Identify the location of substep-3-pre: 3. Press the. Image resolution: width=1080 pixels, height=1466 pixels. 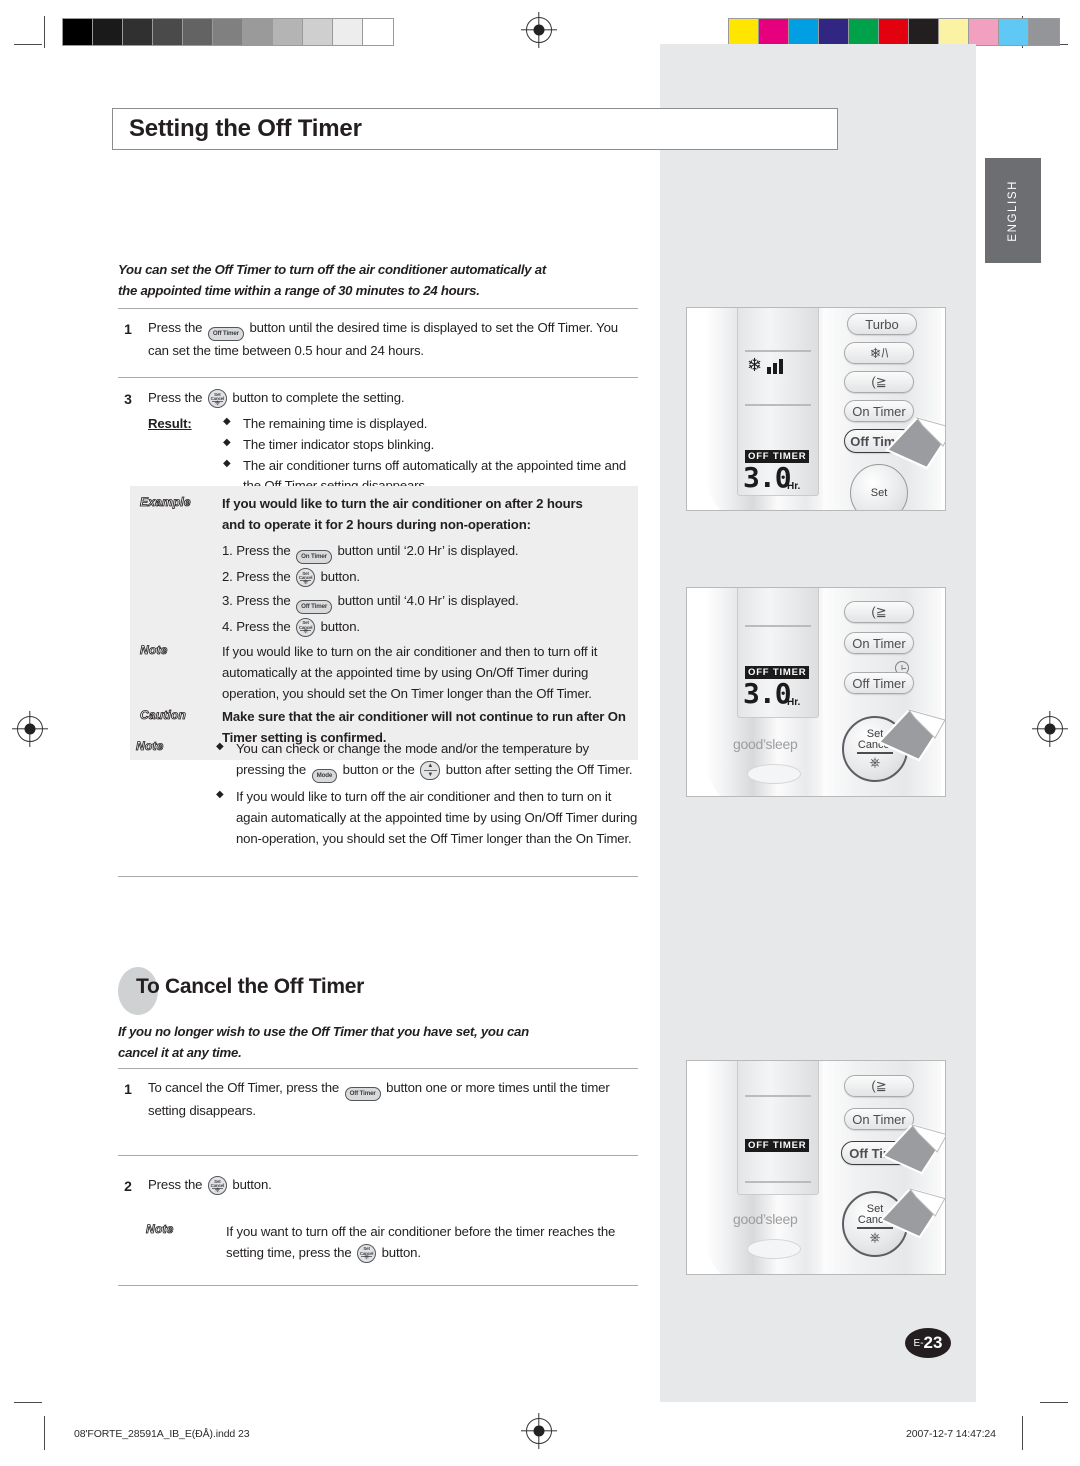
(256, 600).